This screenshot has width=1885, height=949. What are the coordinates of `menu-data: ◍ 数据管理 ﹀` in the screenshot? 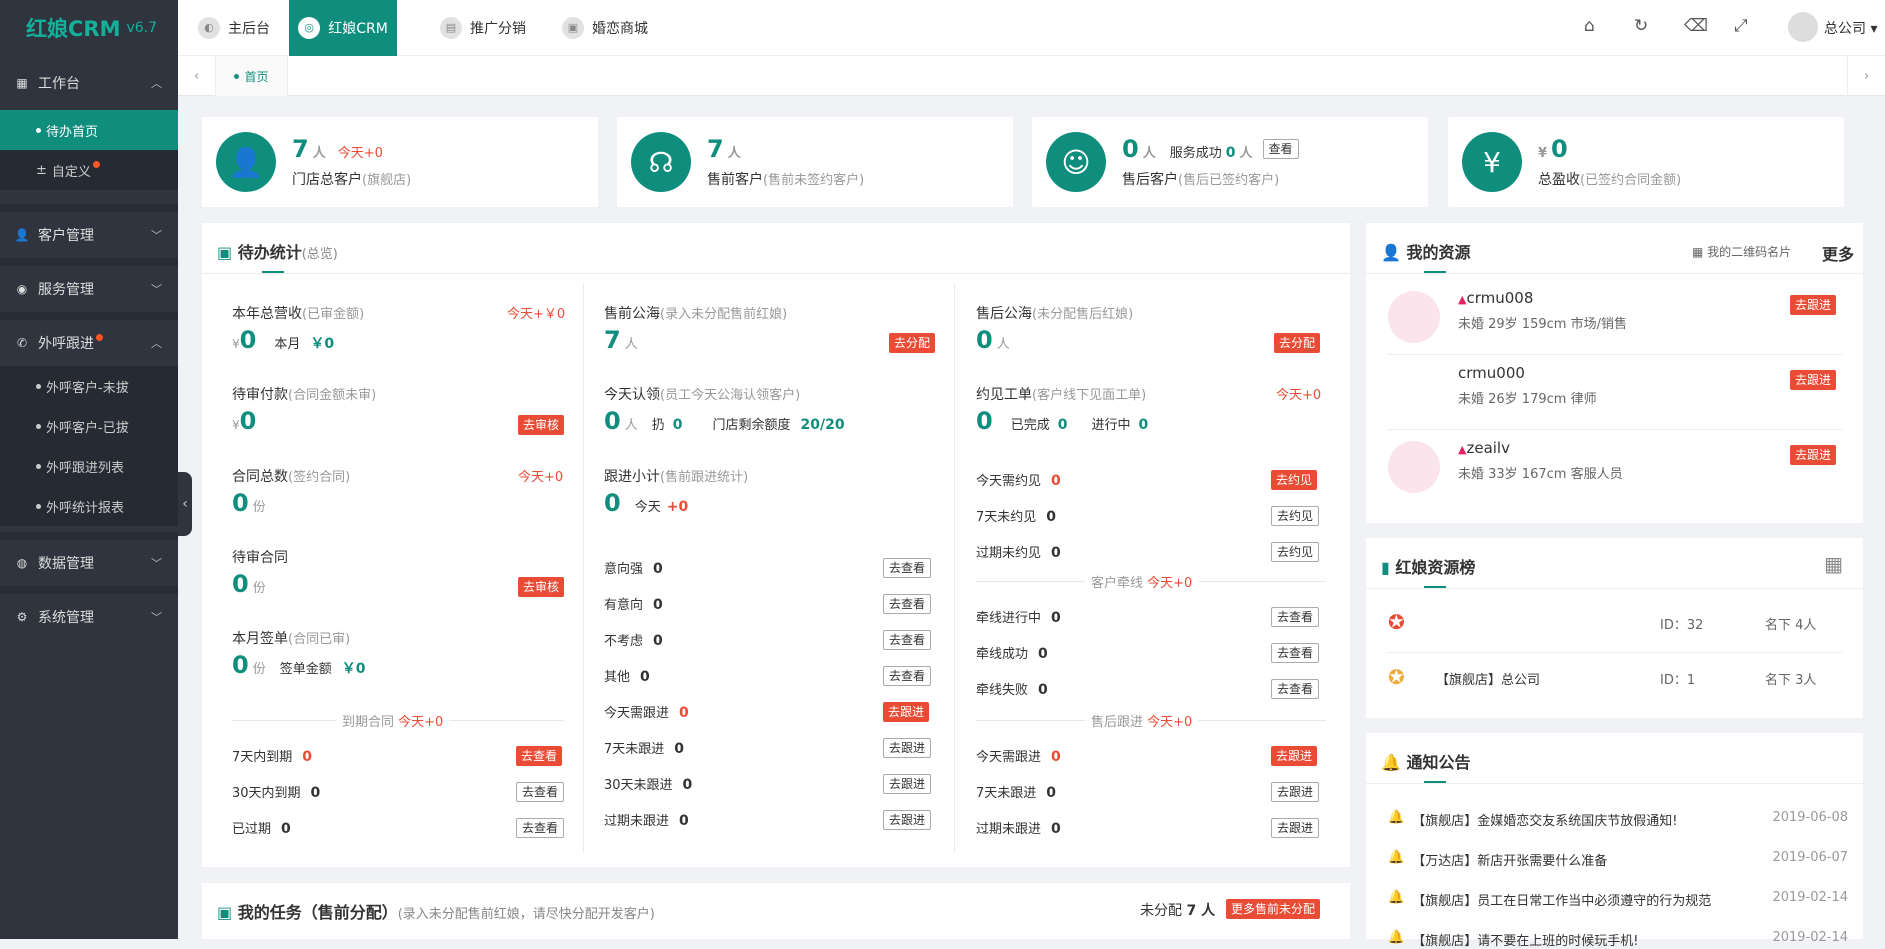 It's located at (89, 559).